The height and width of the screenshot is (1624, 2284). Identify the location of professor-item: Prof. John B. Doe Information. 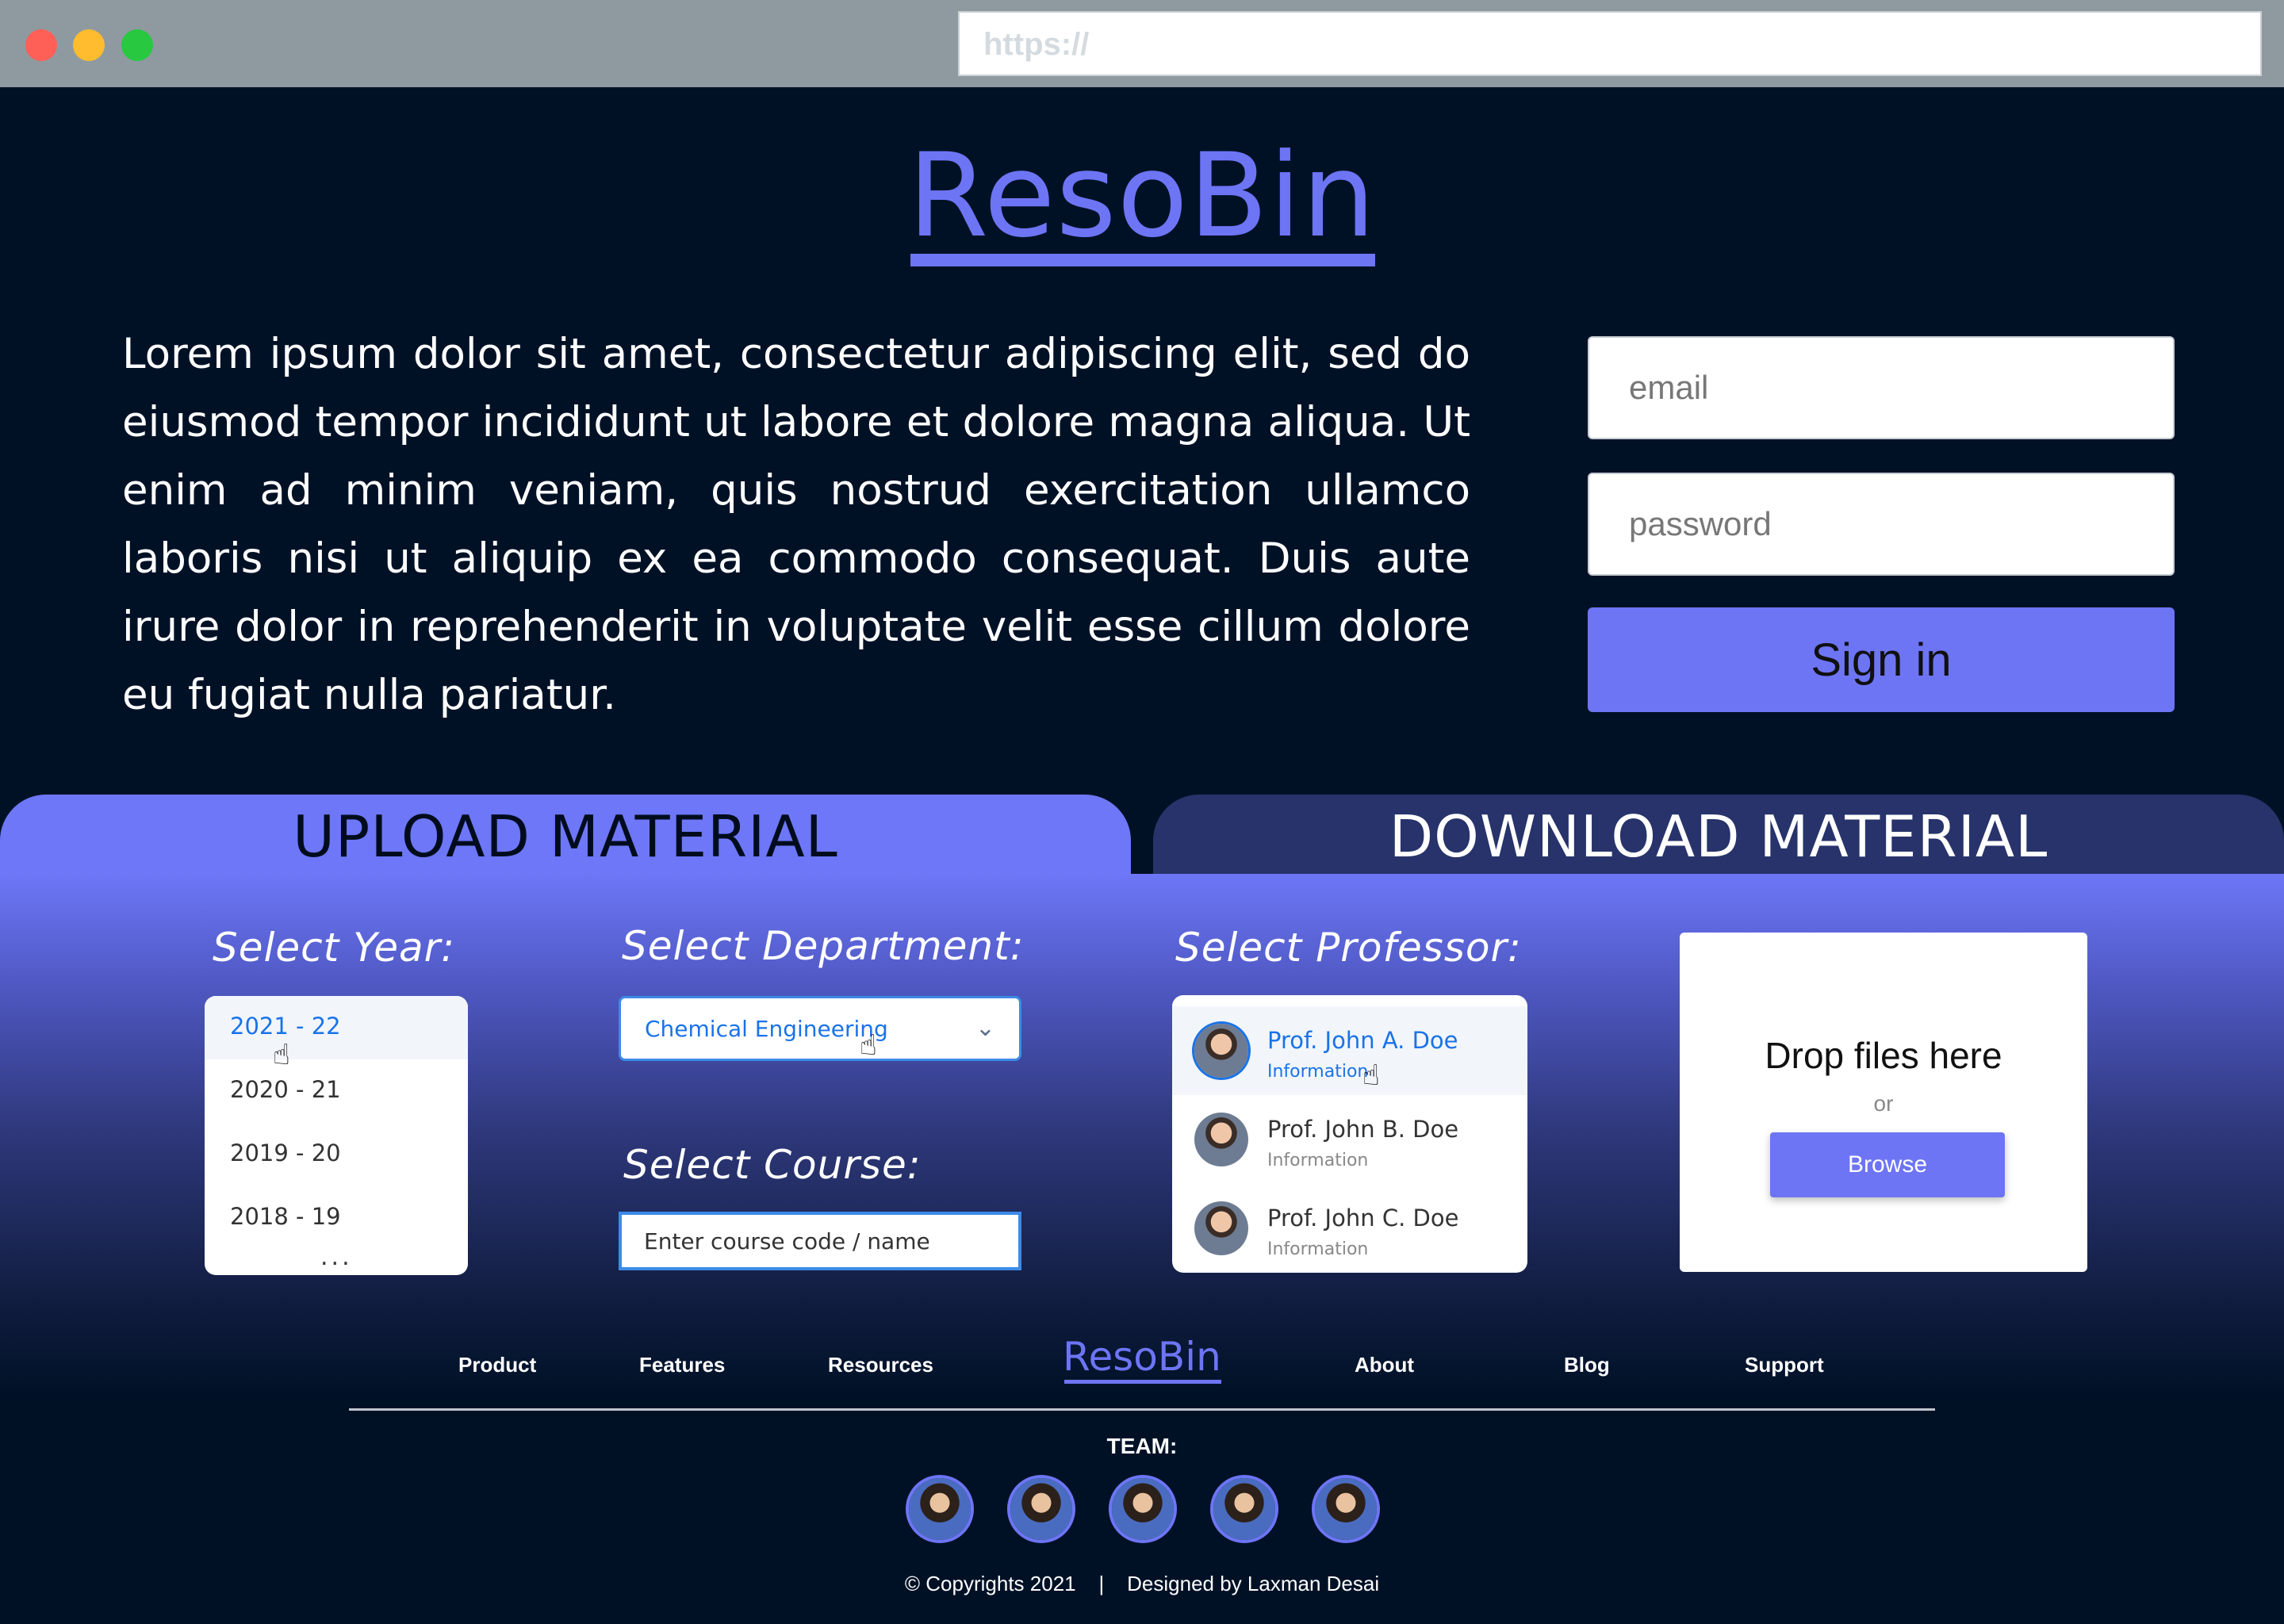
(1349, 1139).